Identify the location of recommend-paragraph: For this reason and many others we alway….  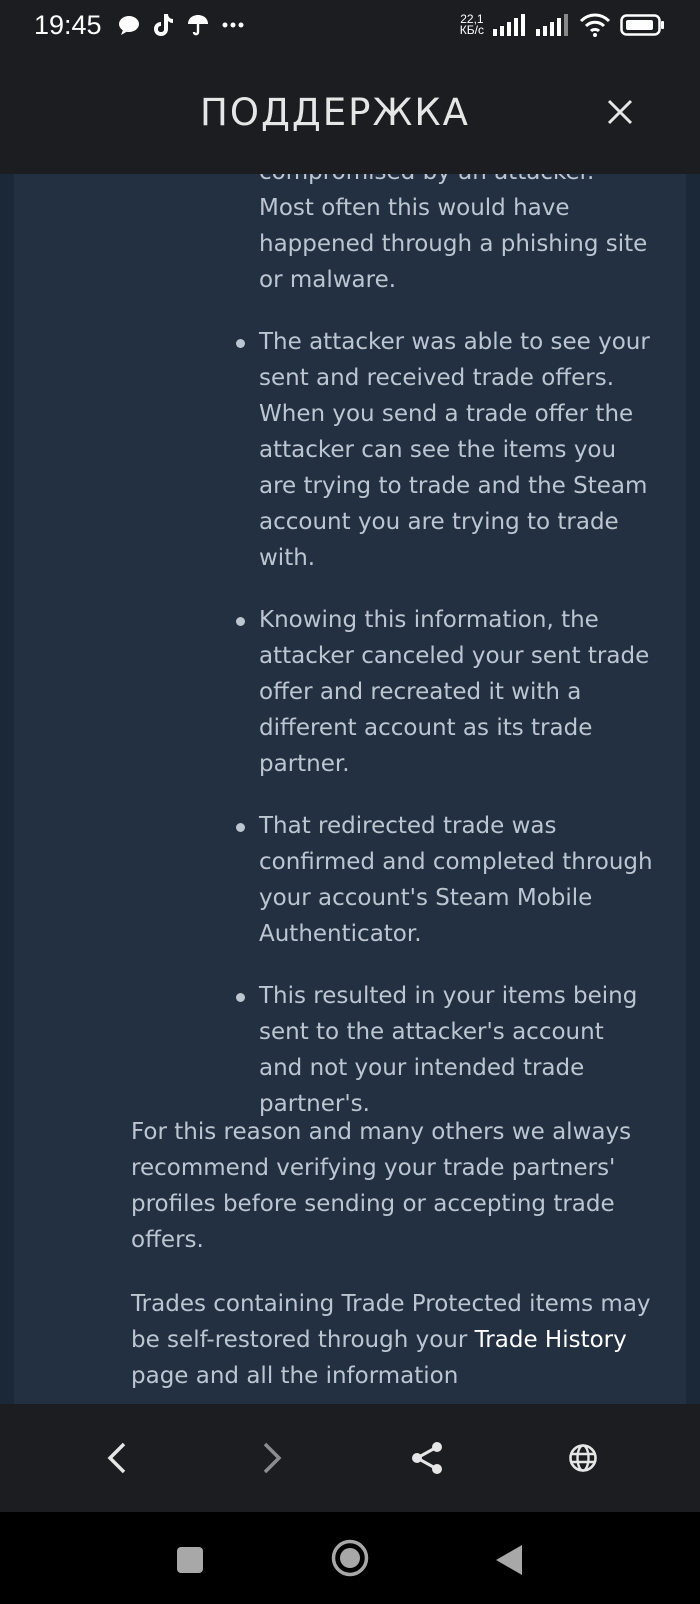
(381, 1186).